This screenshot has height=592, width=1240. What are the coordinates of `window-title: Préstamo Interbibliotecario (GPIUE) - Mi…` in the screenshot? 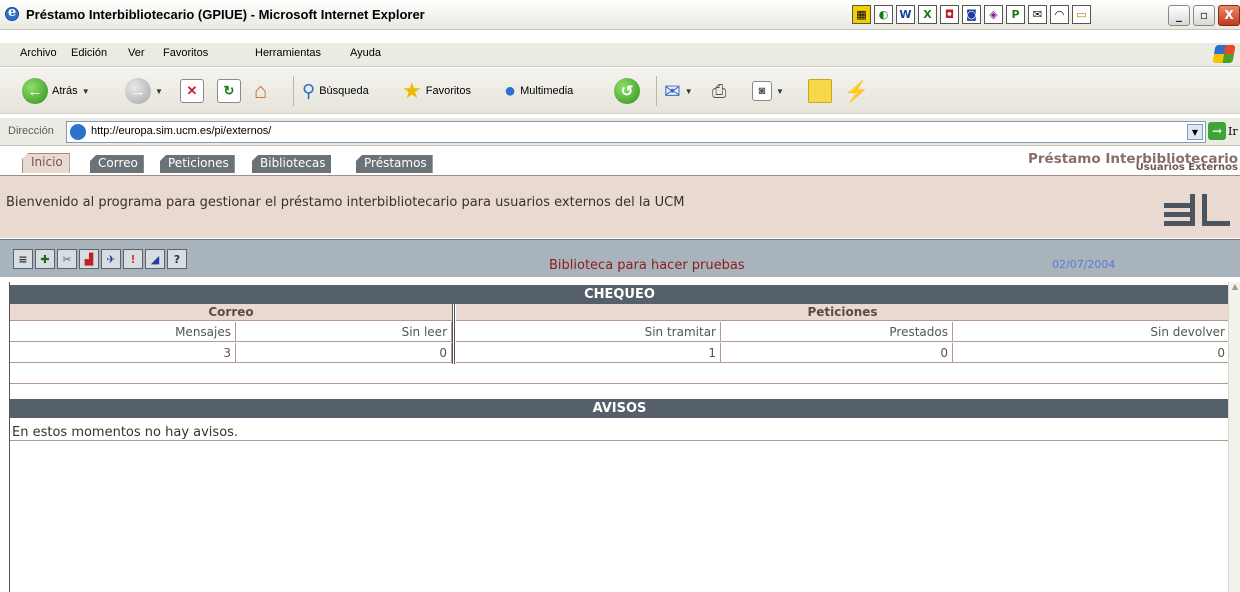 It's located at (225, 14).